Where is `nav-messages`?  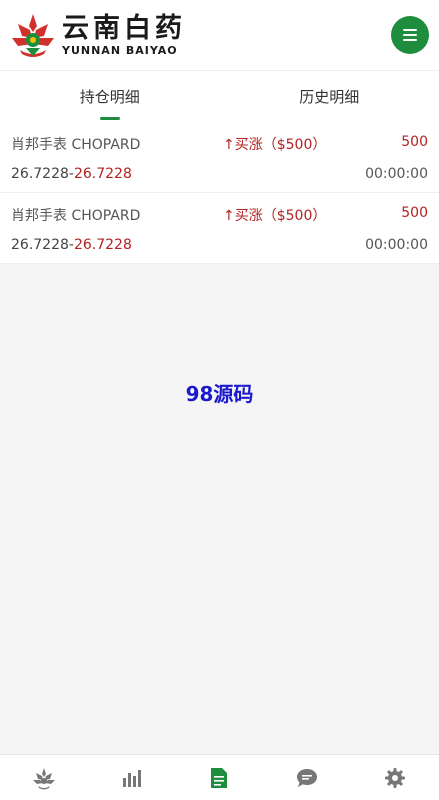
nav-messages is located at coordinates (307, 777).